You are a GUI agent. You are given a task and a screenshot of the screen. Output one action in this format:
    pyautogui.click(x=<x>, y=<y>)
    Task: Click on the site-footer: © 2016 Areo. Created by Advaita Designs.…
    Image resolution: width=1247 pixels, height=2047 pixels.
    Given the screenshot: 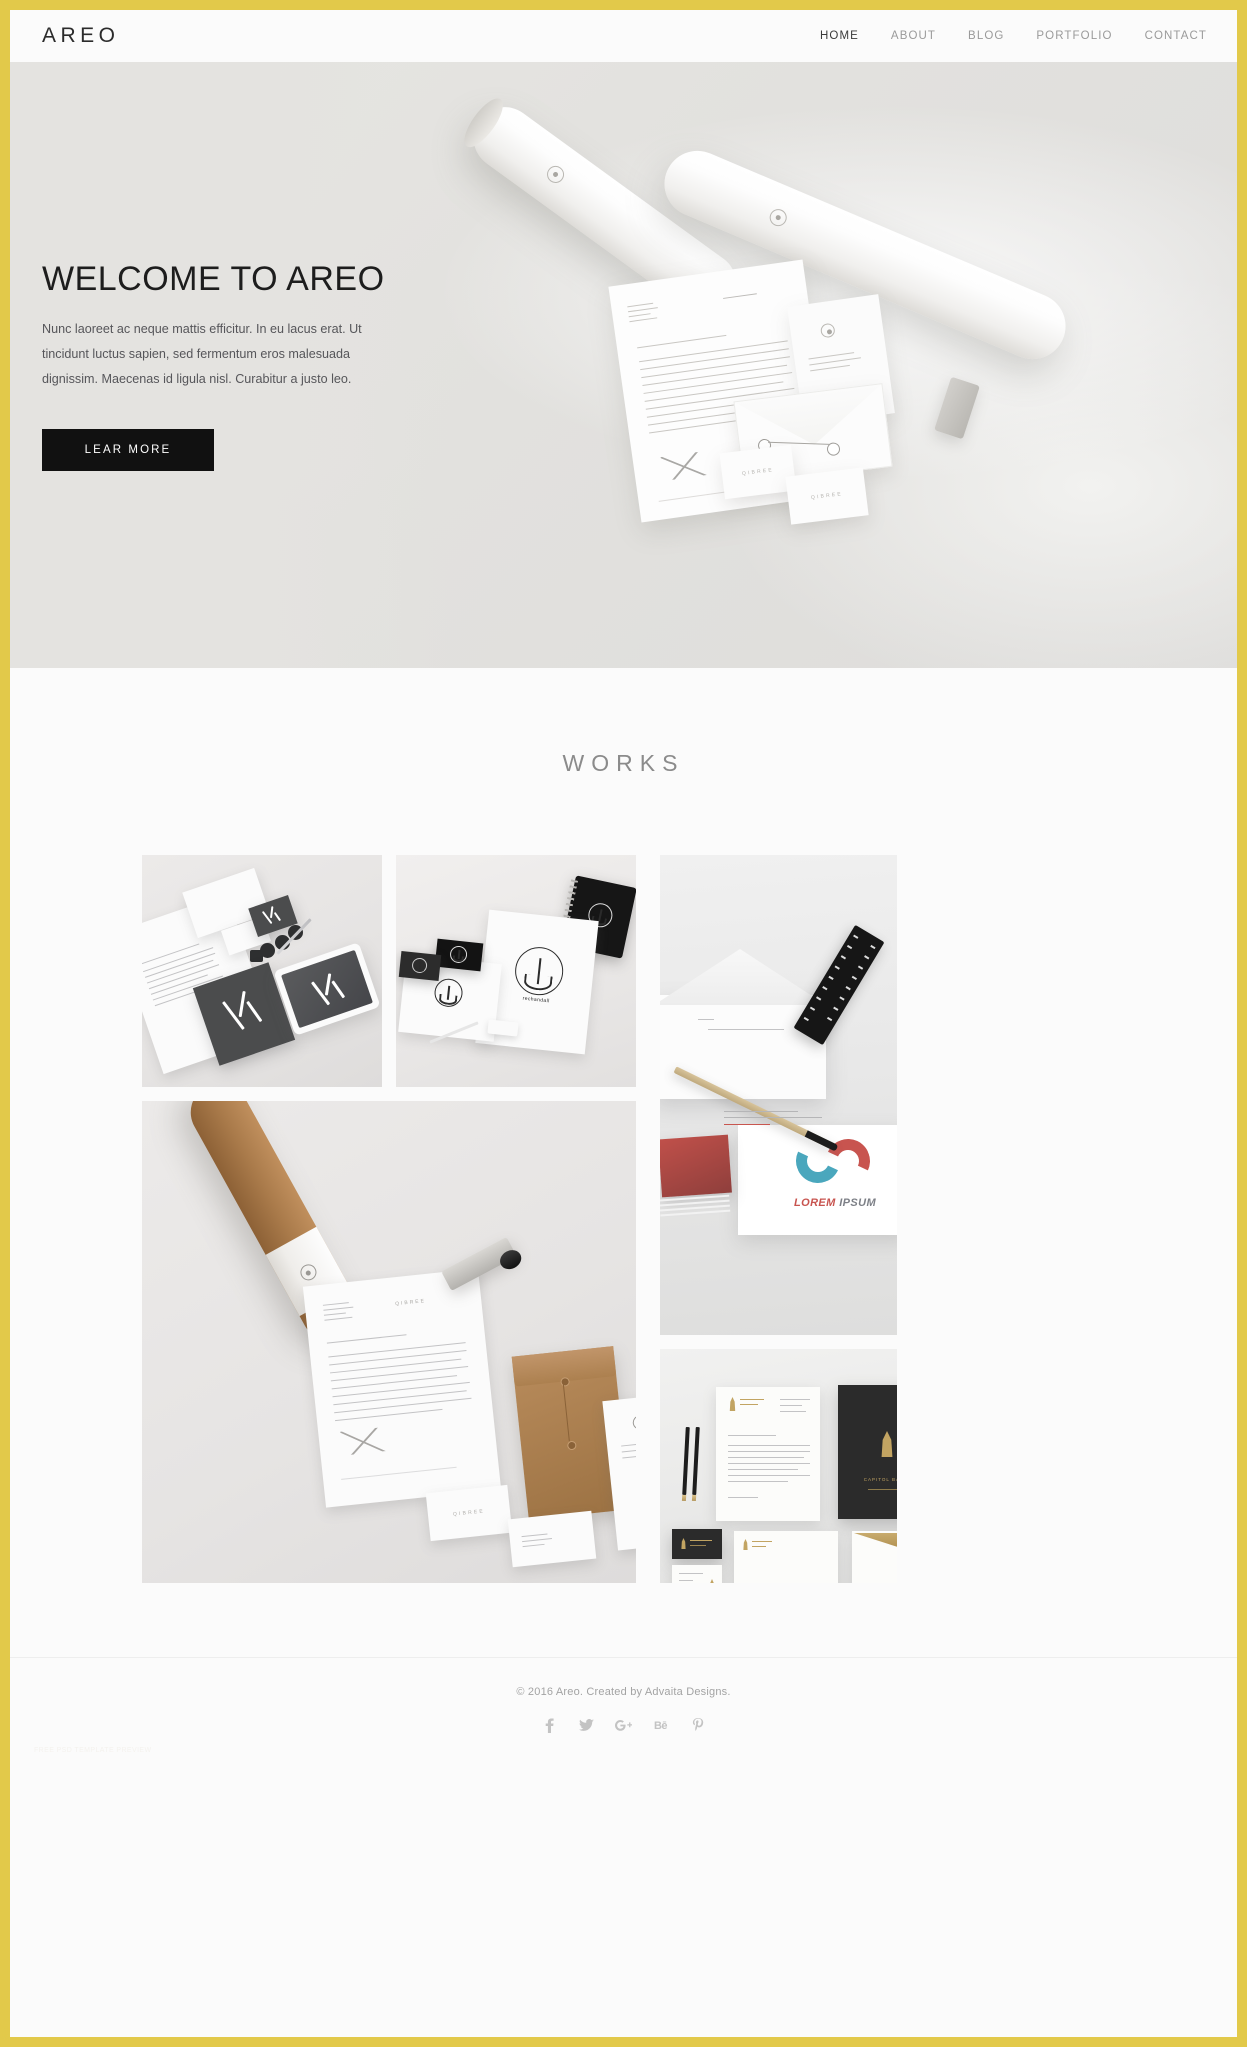 What is the action you would take?
    pyautogui.click(x=623, y=1708)
    